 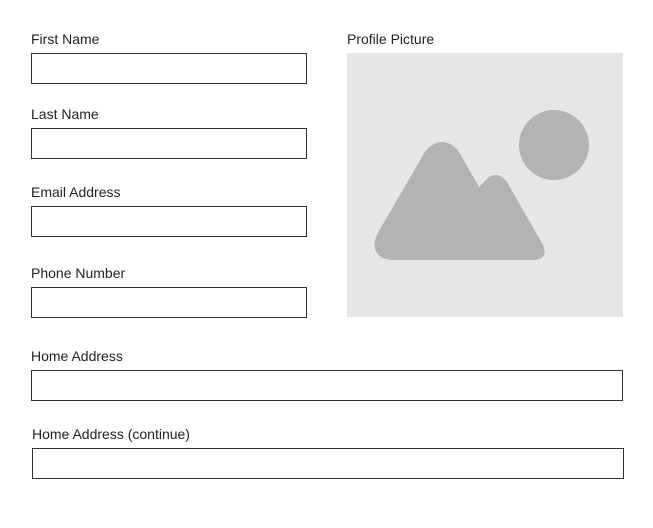 I want to click on home-address-label: Home Address, so click(x=77, y=356).